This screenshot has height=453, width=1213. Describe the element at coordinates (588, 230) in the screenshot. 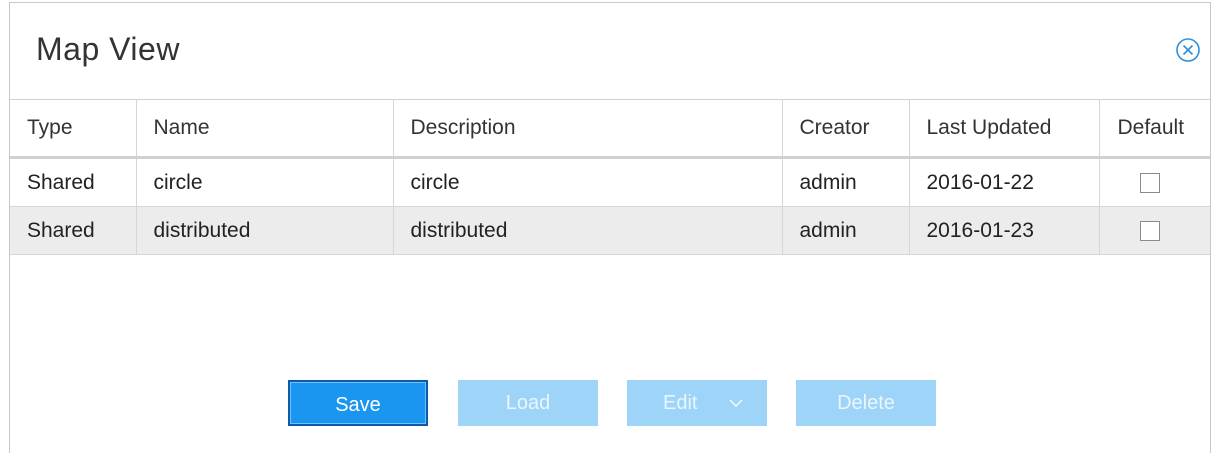

I see `cell-description: distributed` at that location.